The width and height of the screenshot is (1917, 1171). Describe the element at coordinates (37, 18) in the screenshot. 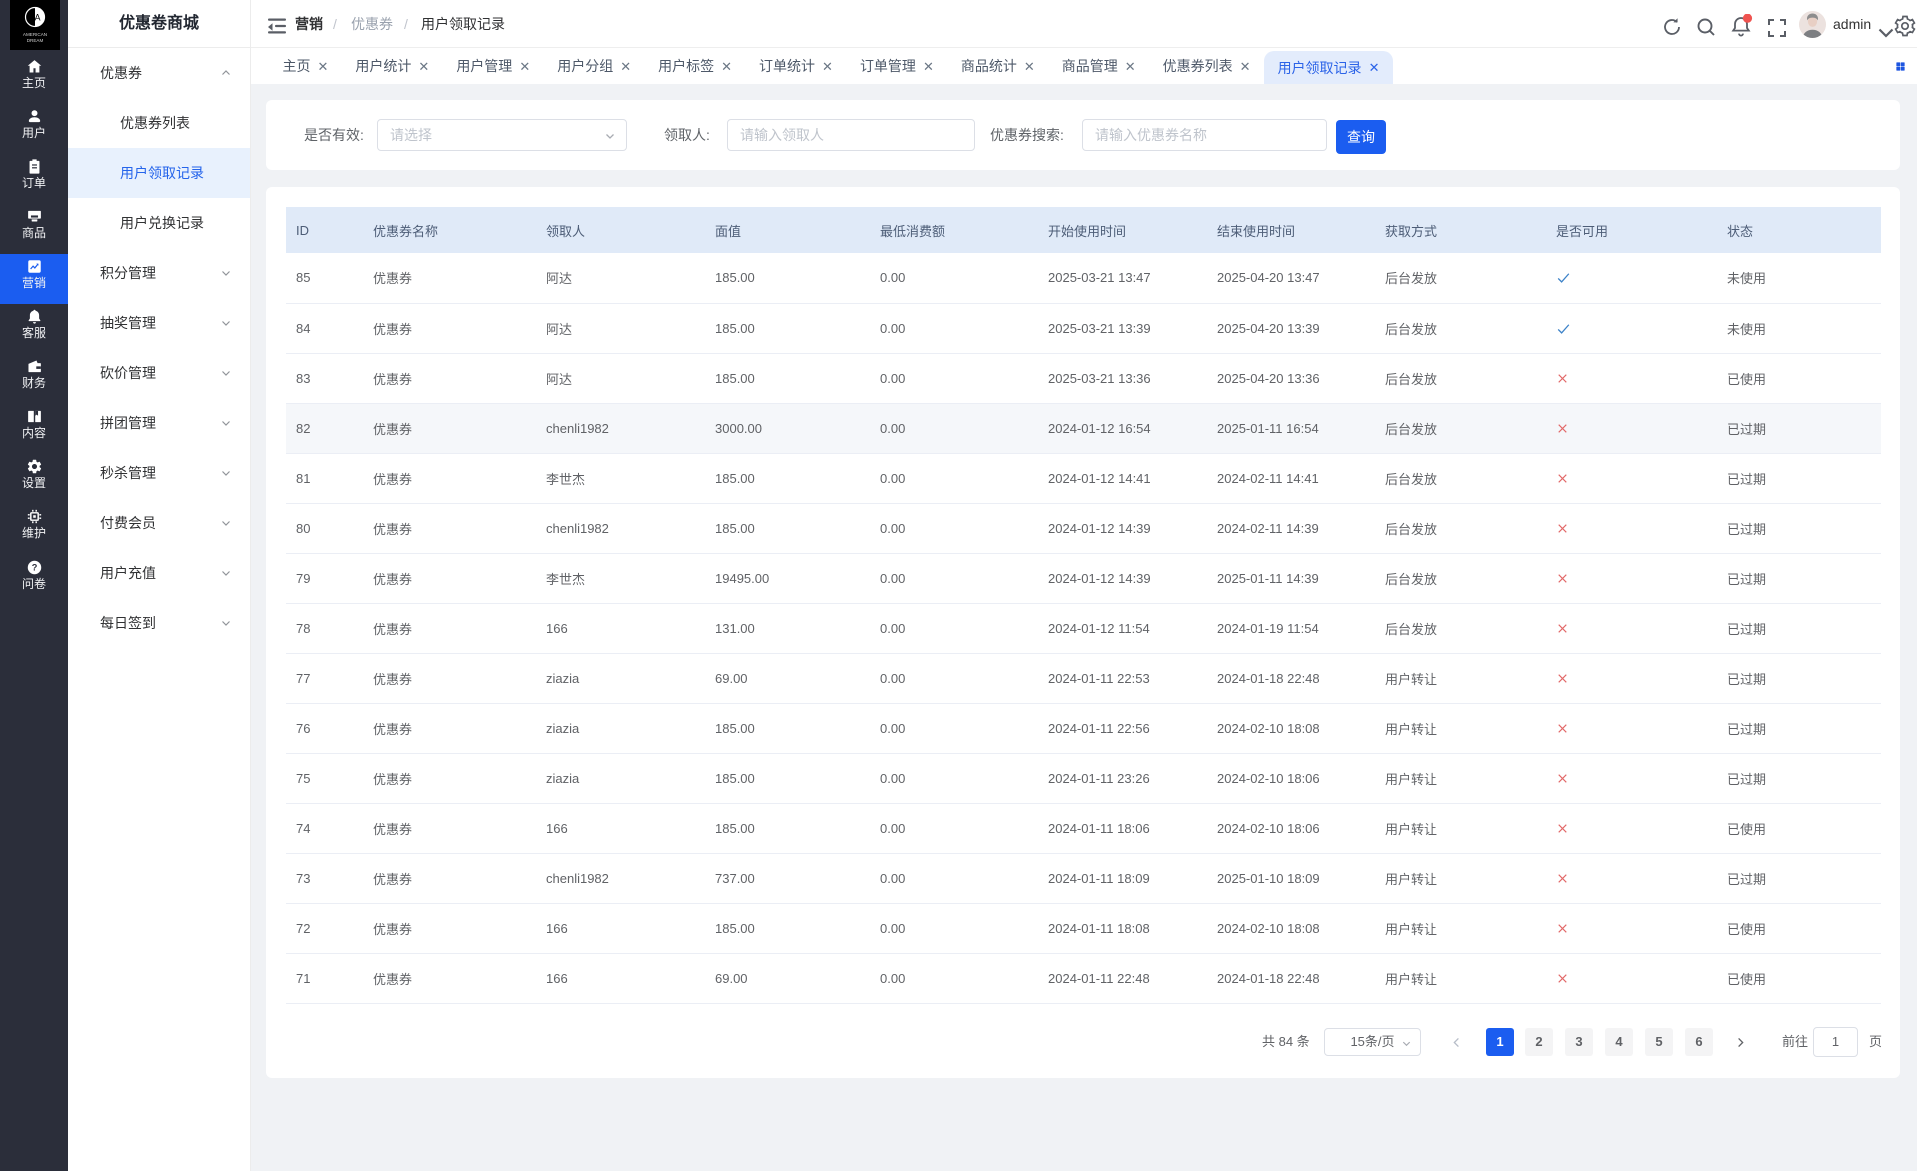

I see `svg-text: A` at that location.